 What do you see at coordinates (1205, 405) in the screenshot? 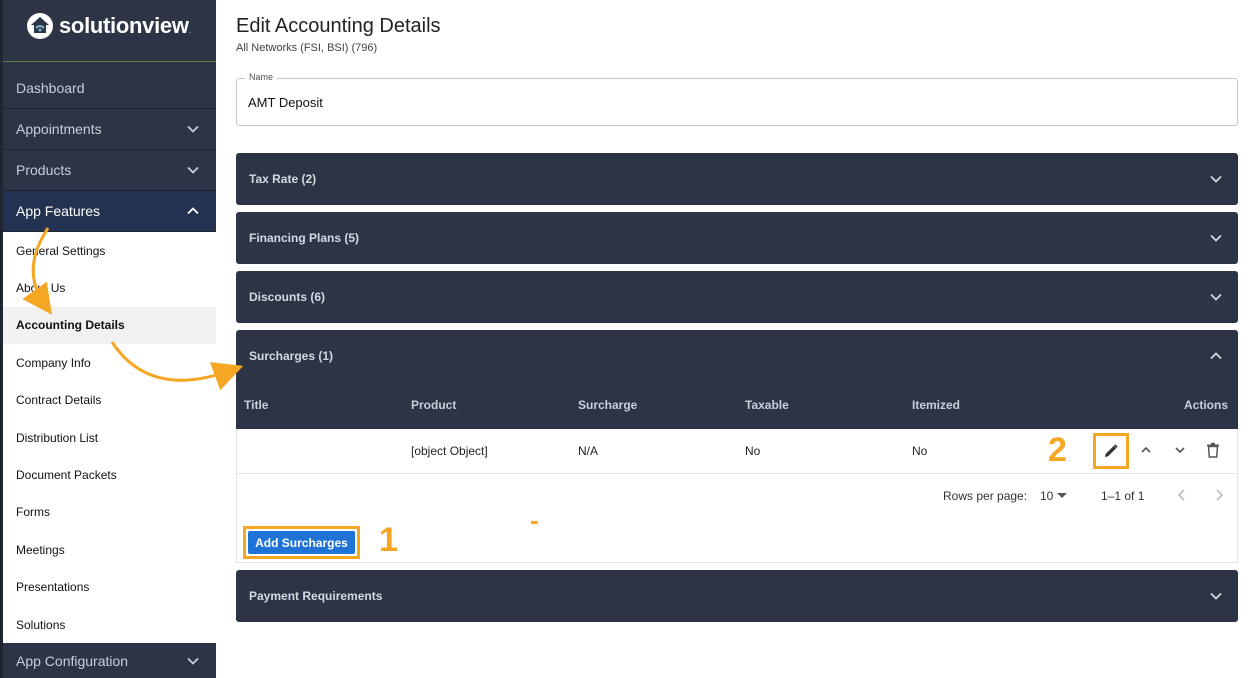
I see `column-header-actions: Actions` at bounding box center [1205, 405].